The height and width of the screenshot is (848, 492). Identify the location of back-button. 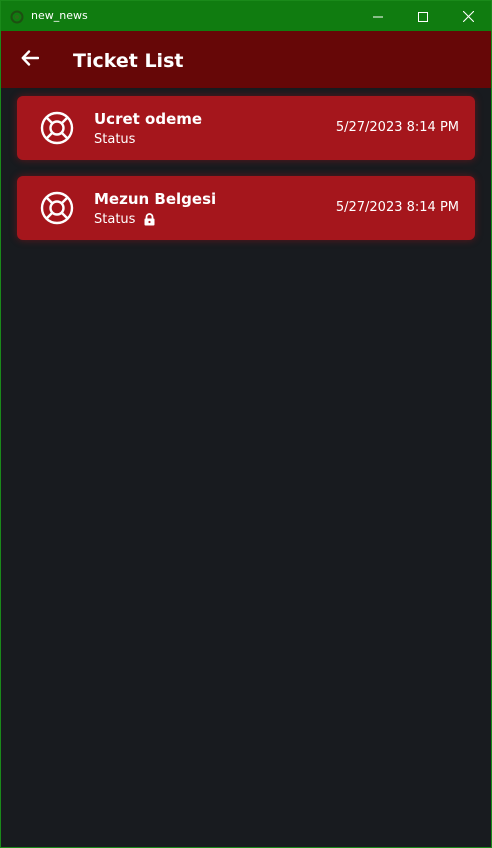
(30, 60).